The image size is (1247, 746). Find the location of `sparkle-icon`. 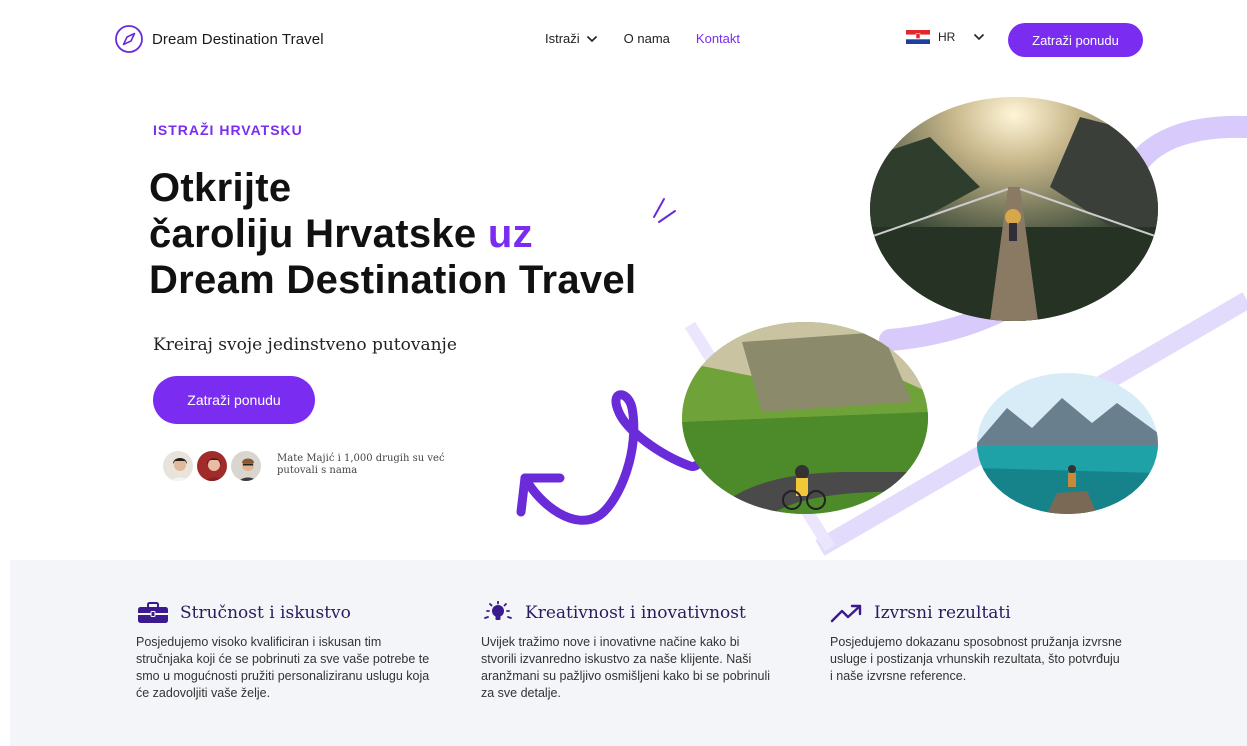

sparkle-icon is located at coordinates (664, 210).